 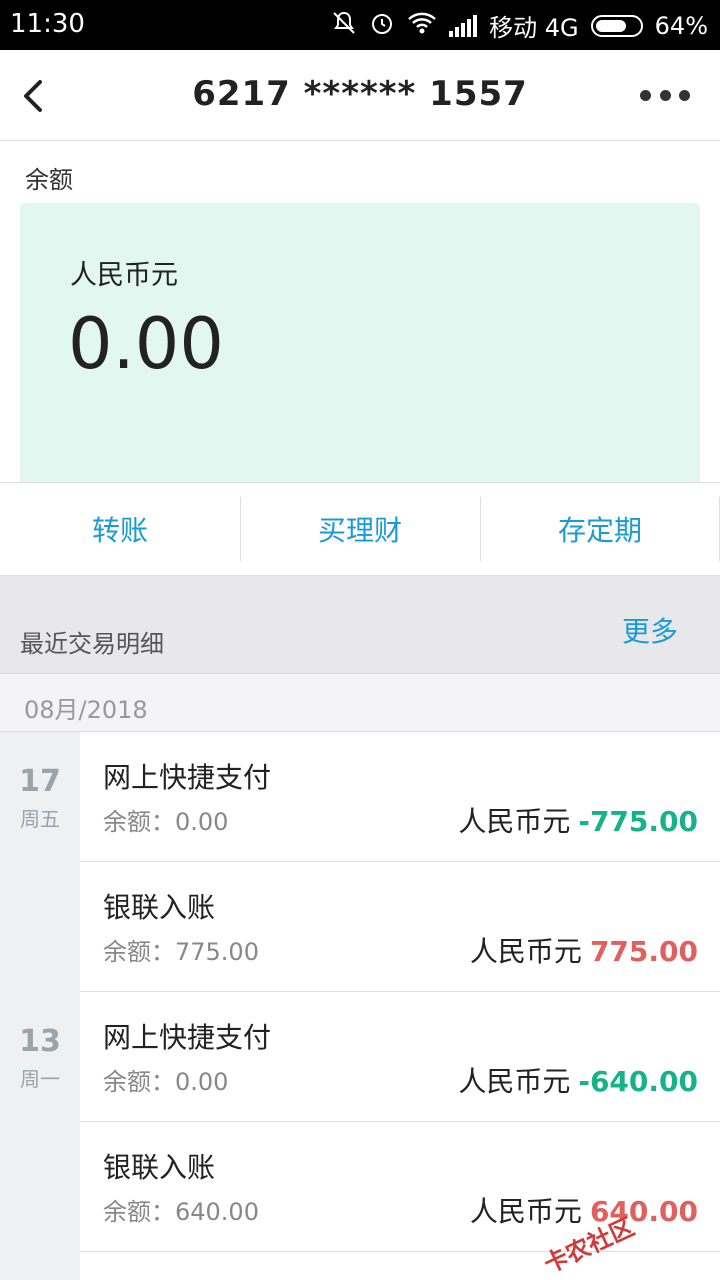 What do you see at coordinates (382, 26) in the screenshot?
I see `alarm-icon` at bounding box center [382, 26].